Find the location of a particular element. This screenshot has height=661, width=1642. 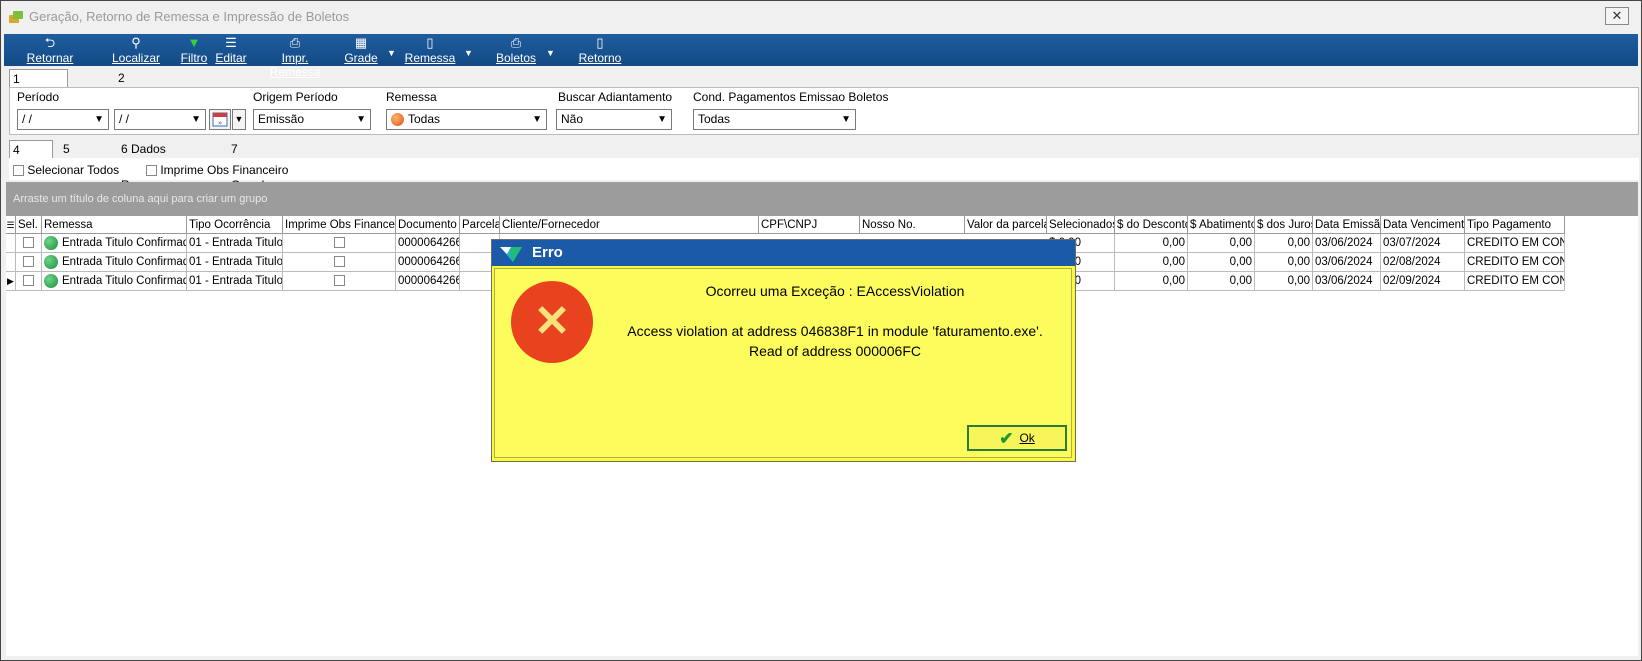

error-icon: ✕ is located at coordinates (552, 322).